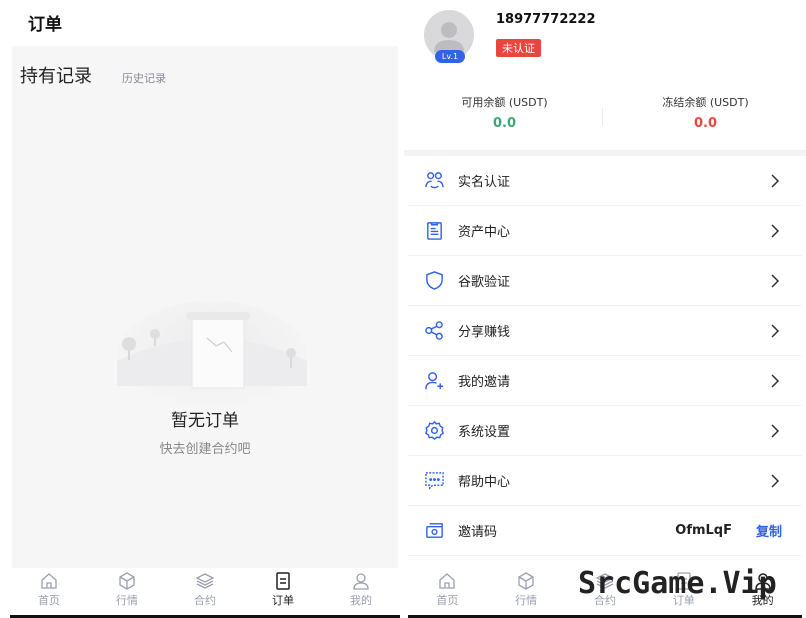 This screenshot has height=618, width=806. I want to click on balance-summary: 可用余额 (USDT) 0.0 冻结余额 (USDT) 0.0, so click(605, 113).